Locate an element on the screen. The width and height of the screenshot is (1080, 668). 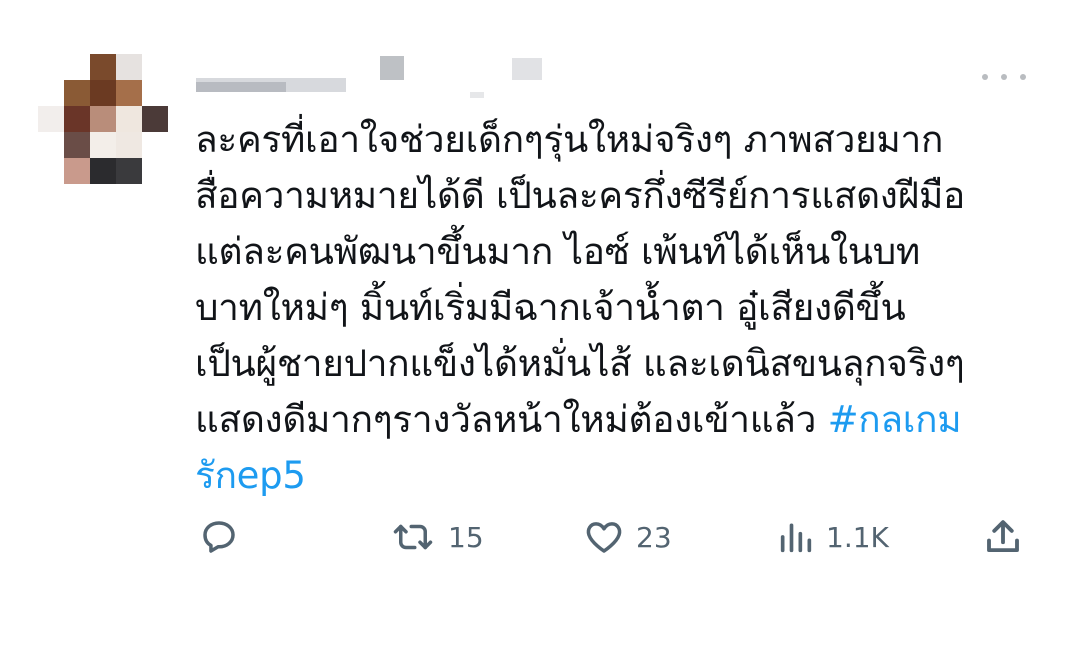
share-button is located at coordinates (1003, 537).